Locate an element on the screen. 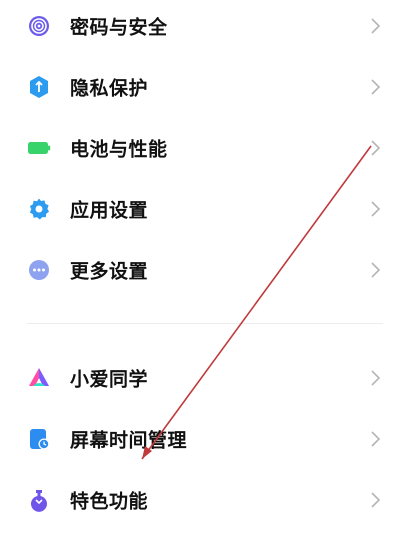 This screenshot has height=536, width=409. settings-item-label: 密码与安全 is located at coordinates (119, 27).